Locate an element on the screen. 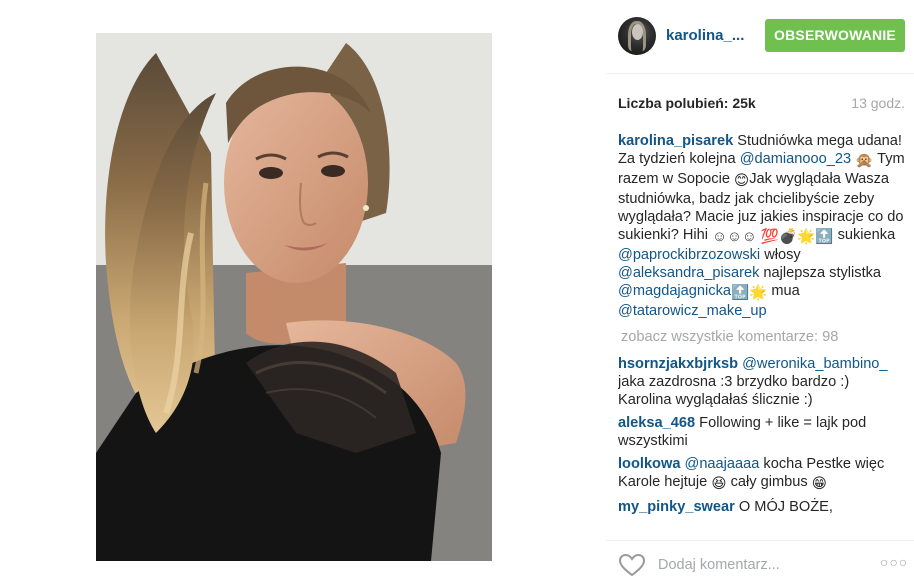 This screenshot has height=588, width=914. post-footer: Dodaj komentarz... ○○○ is located at coordinates (760, 564).